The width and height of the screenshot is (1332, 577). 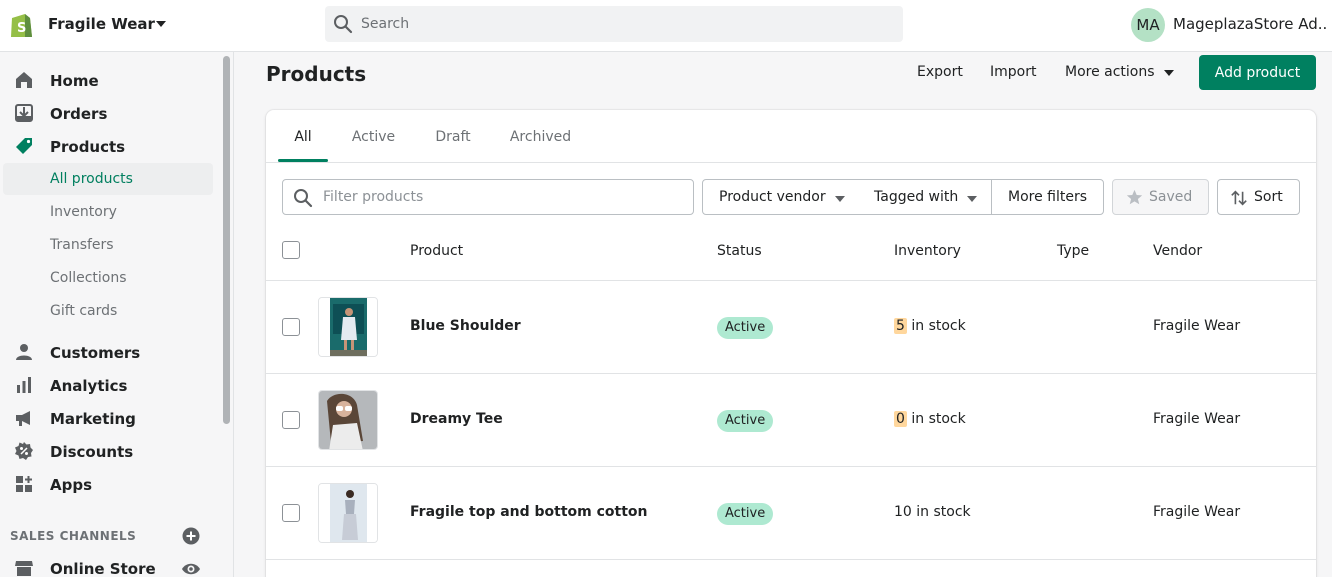 What do you see at coordinates (24, 113) in the screenshot?
I see `orders-icon` at bounding box center [24, 113].